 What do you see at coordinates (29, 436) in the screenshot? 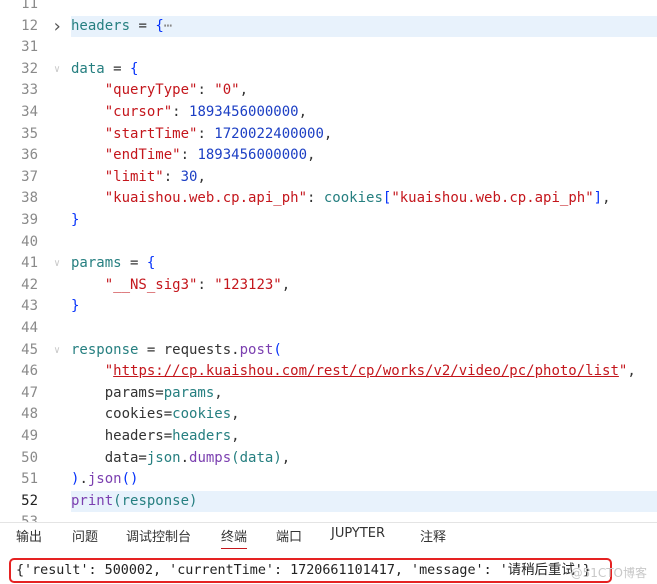
I see `line-number: 49` at bounding box center [29, 436].